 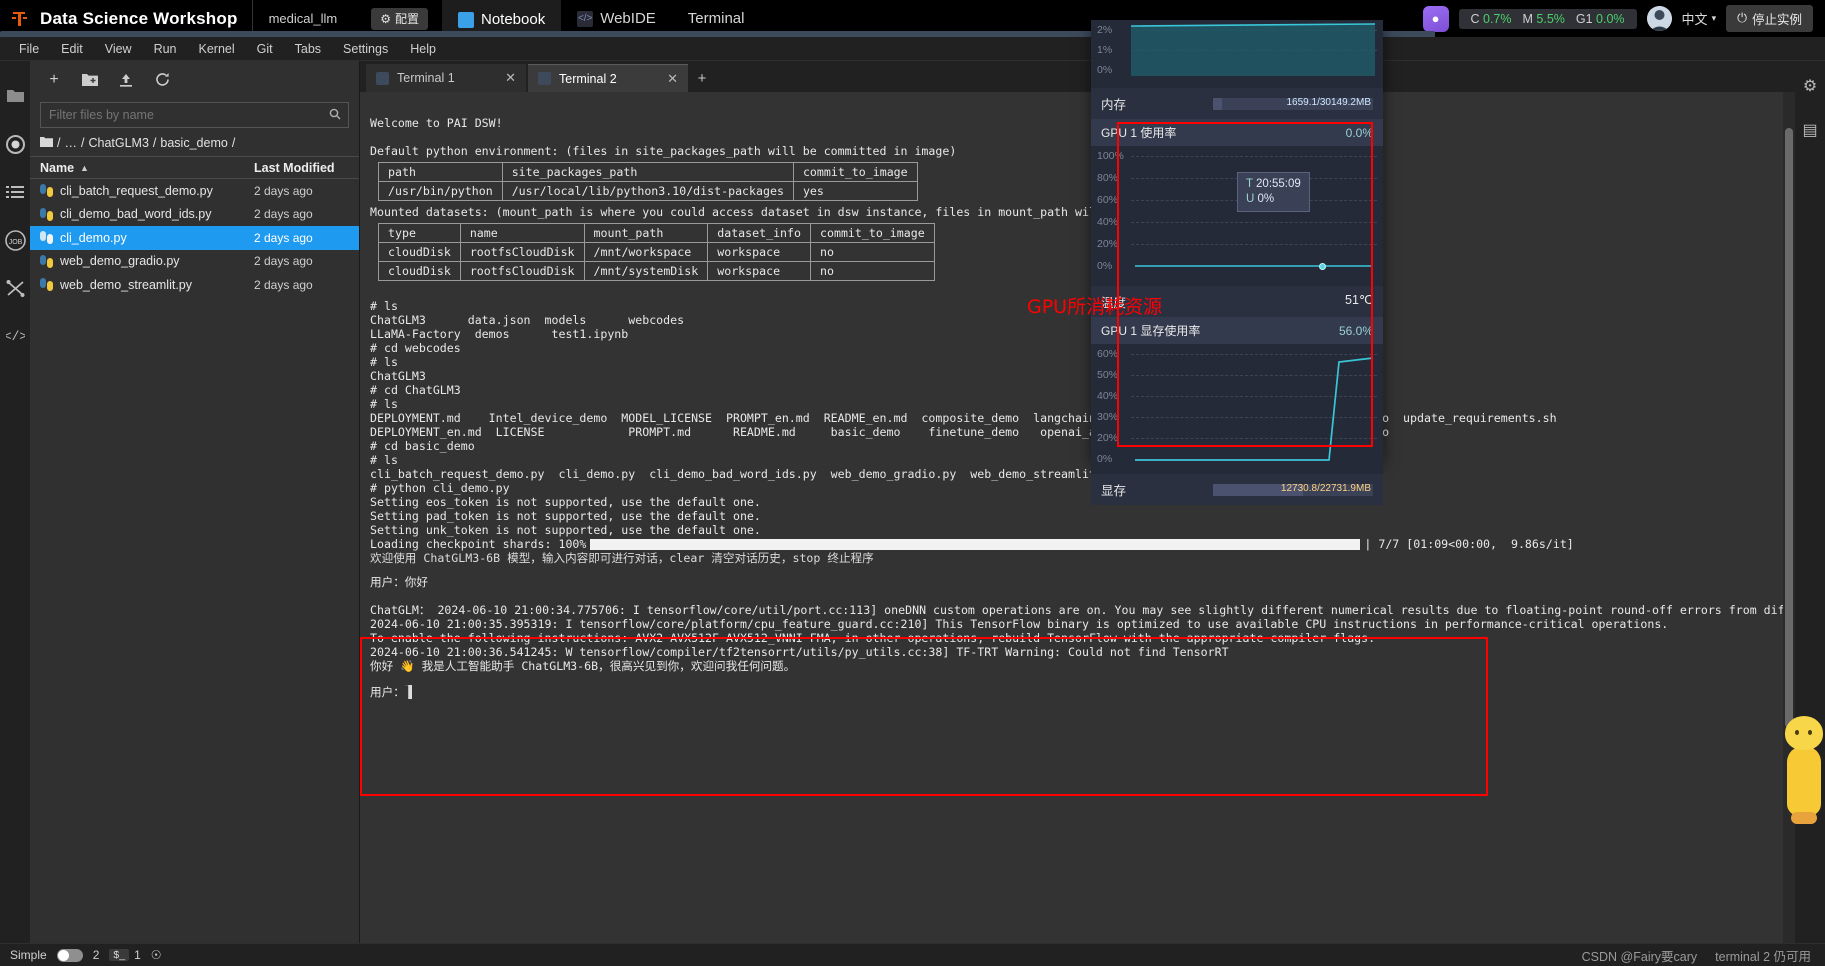 What do you see at coordinates (162, 80) in the screenshot?
I see `refresh-icon` at bounding box center [162, 80].